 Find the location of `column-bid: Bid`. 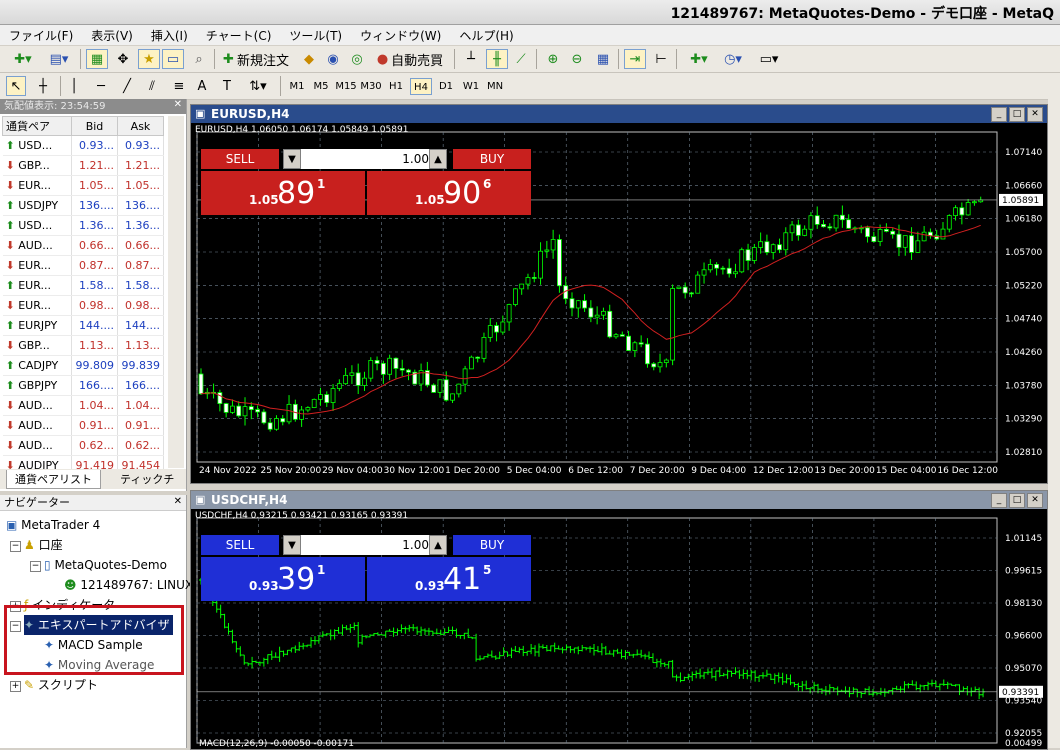

column-bid: Bid is located at coordinates (94, 126).